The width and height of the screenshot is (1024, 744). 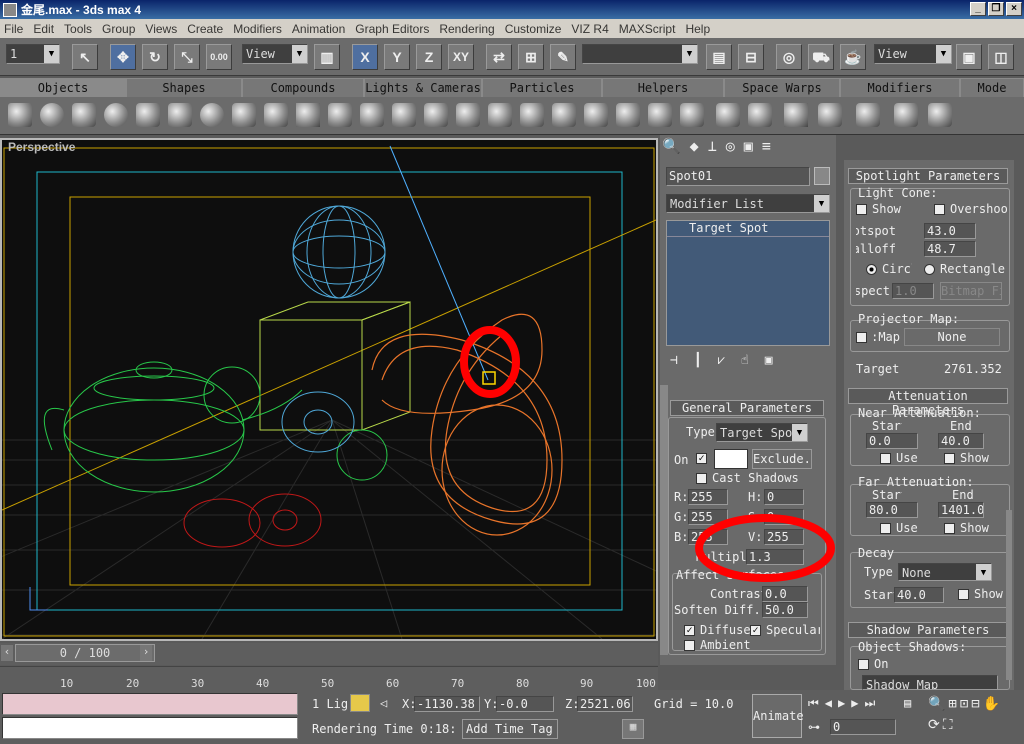 I want to click on tab-shapes: Shapes, so click(x=184, y=87).